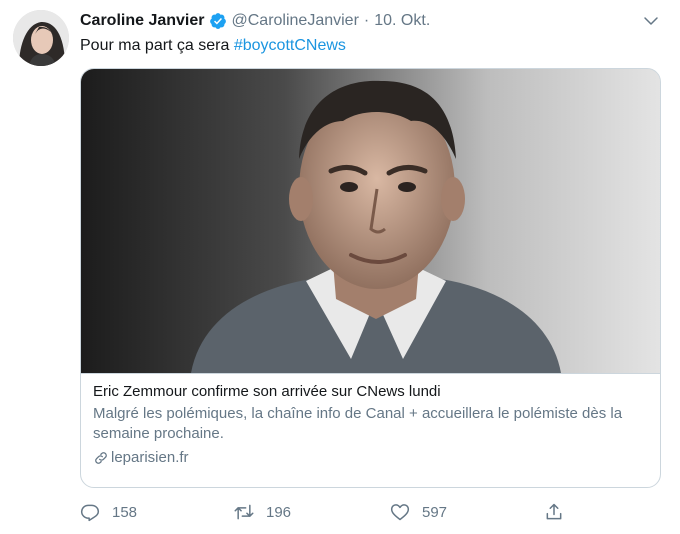 This screenshot has width=680, height=534. Describe the element at coordinates (142, 21) in the screenshot. I see `author-name: Caroline Janvier` at that location.